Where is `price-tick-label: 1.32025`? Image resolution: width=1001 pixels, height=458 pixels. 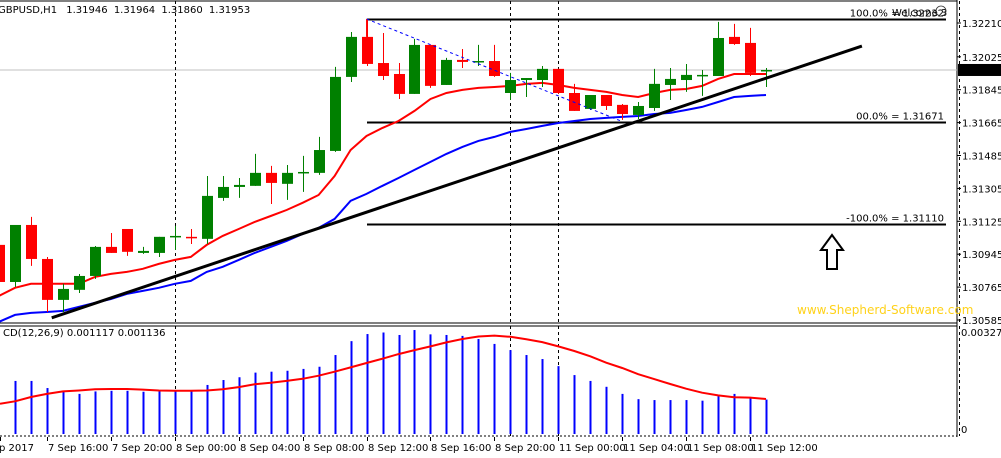 price-tick-label: 1.32025 is located at coordinates (981, 58).